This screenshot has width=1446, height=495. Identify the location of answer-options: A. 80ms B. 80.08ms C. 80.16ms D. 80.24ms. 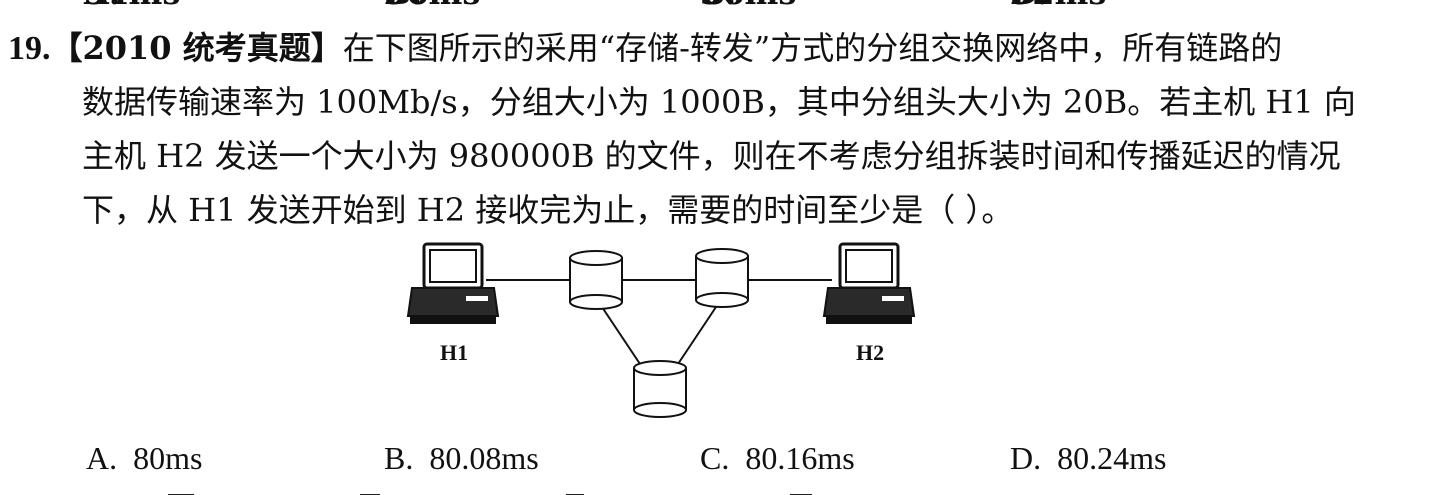
(723, 460).